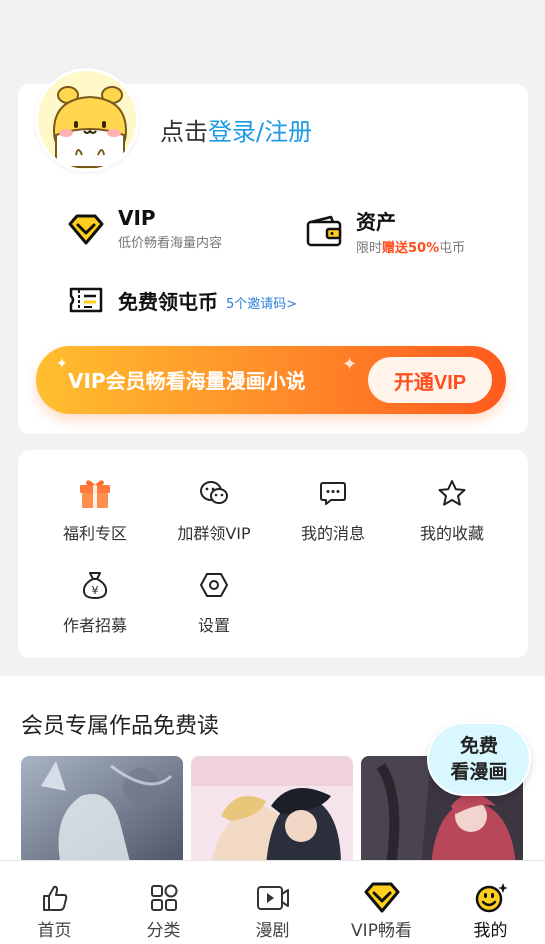  I want to click on tab-label: VIP畅看, so click(381, 931).